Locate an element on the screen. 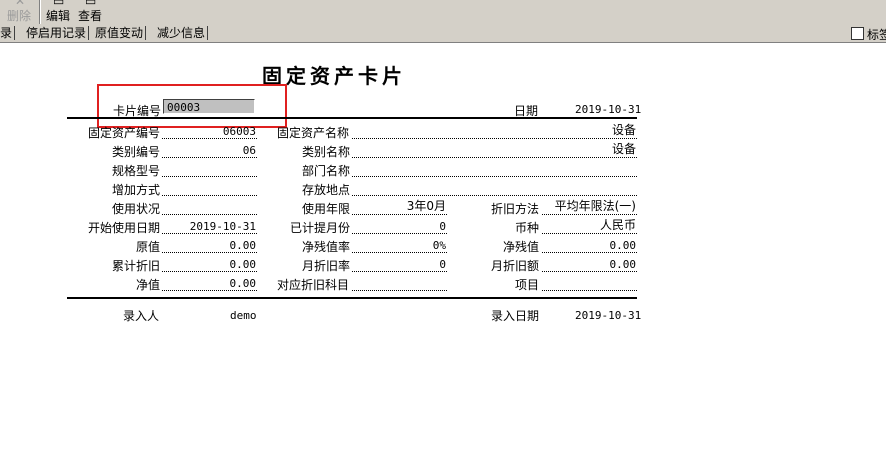  location-field is located at coordinates (494, 188).